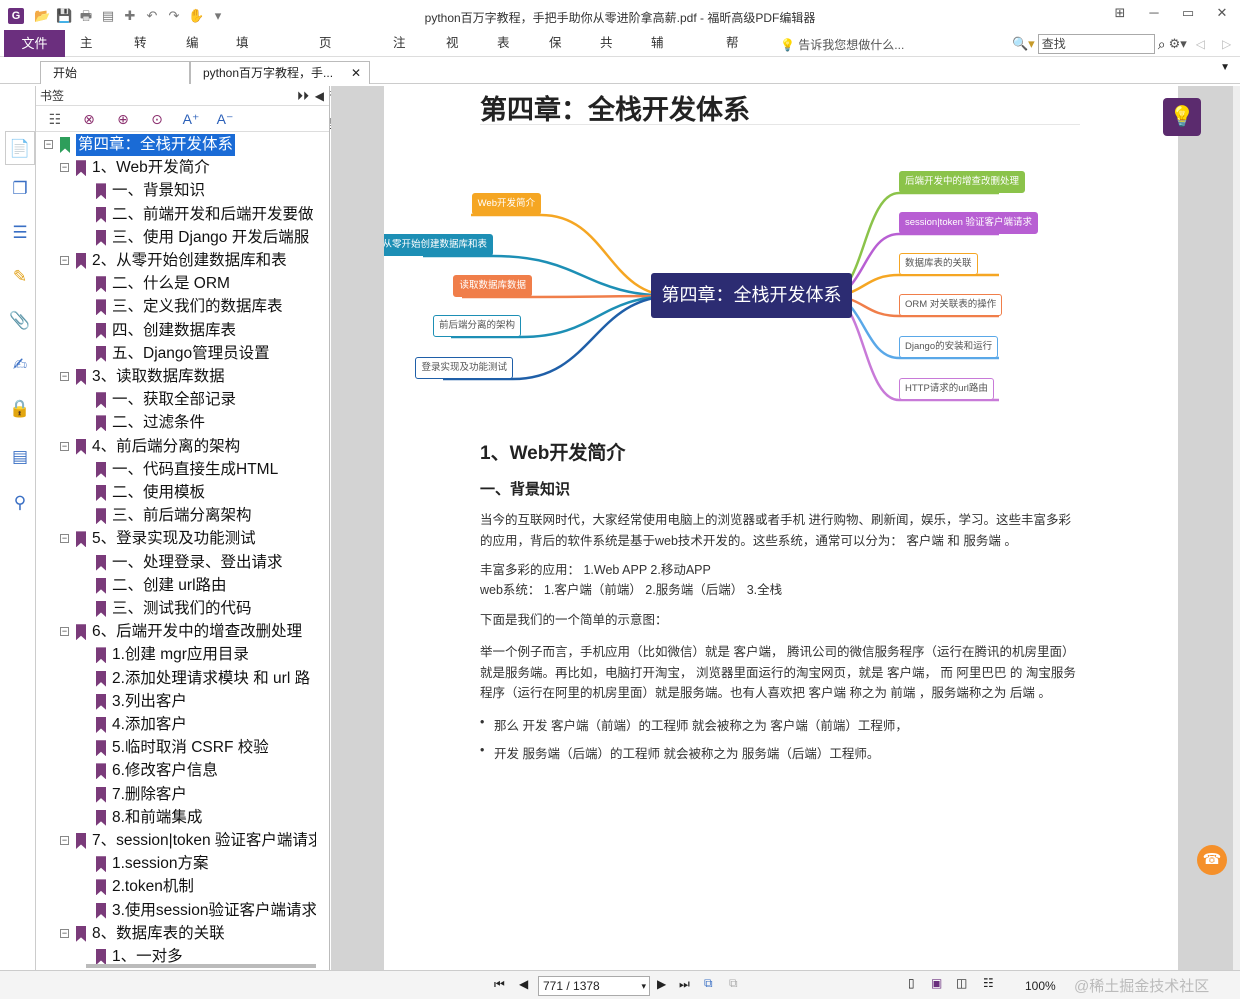 Image resolution: width=1240 pixels, height=999 pixels. Describe the element at coordinates (176, 331) in the screenshot. I see `bookmark-item: 四、创建数据库表` at that location.